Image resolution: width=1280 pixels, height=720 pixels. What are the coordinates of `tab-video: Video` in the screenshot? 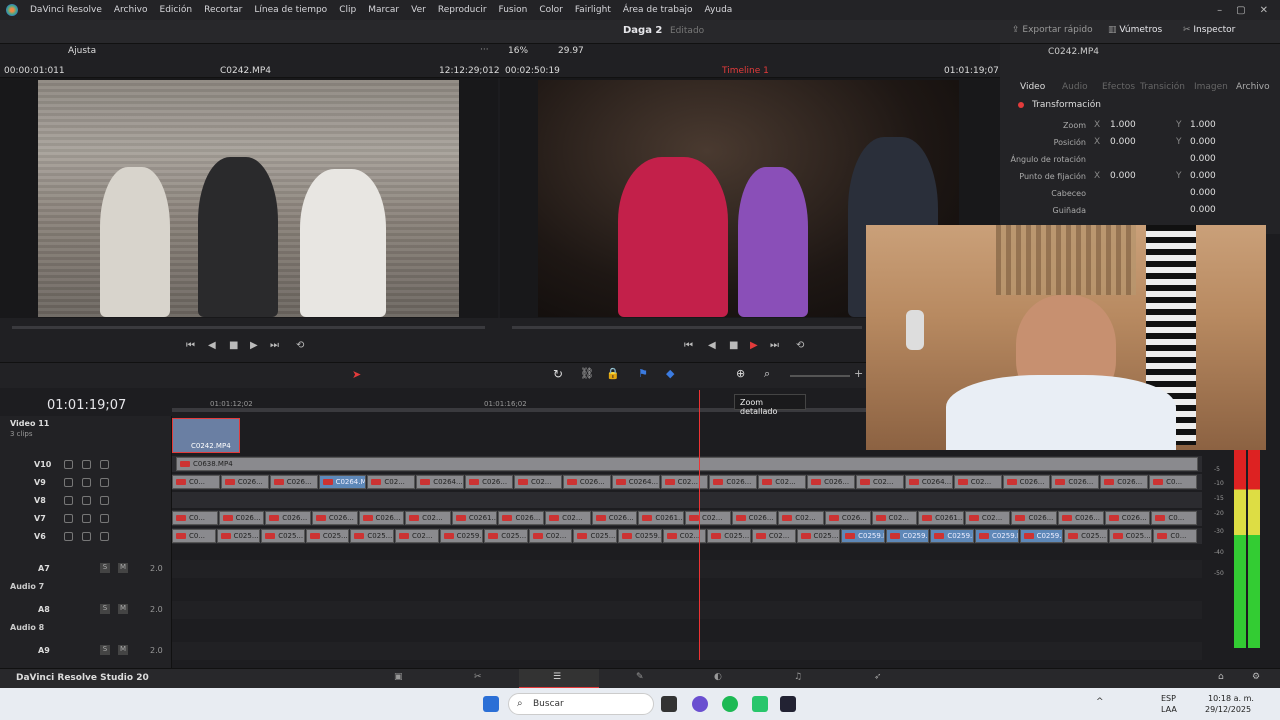 It's located at (1032, 87).